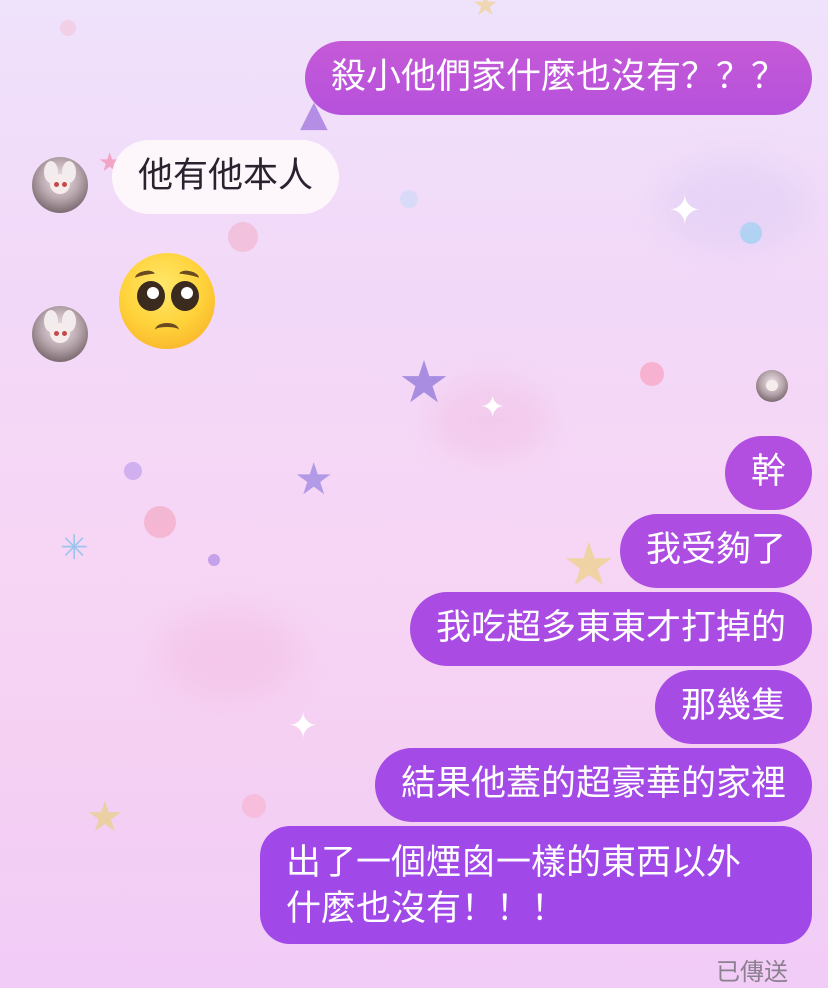 This screenshot has width=828, height=988. What do you see at coordinates (752, 972) in the screenshot?
I see `sent-status: 已傳送` at bounding box center [752, 972].